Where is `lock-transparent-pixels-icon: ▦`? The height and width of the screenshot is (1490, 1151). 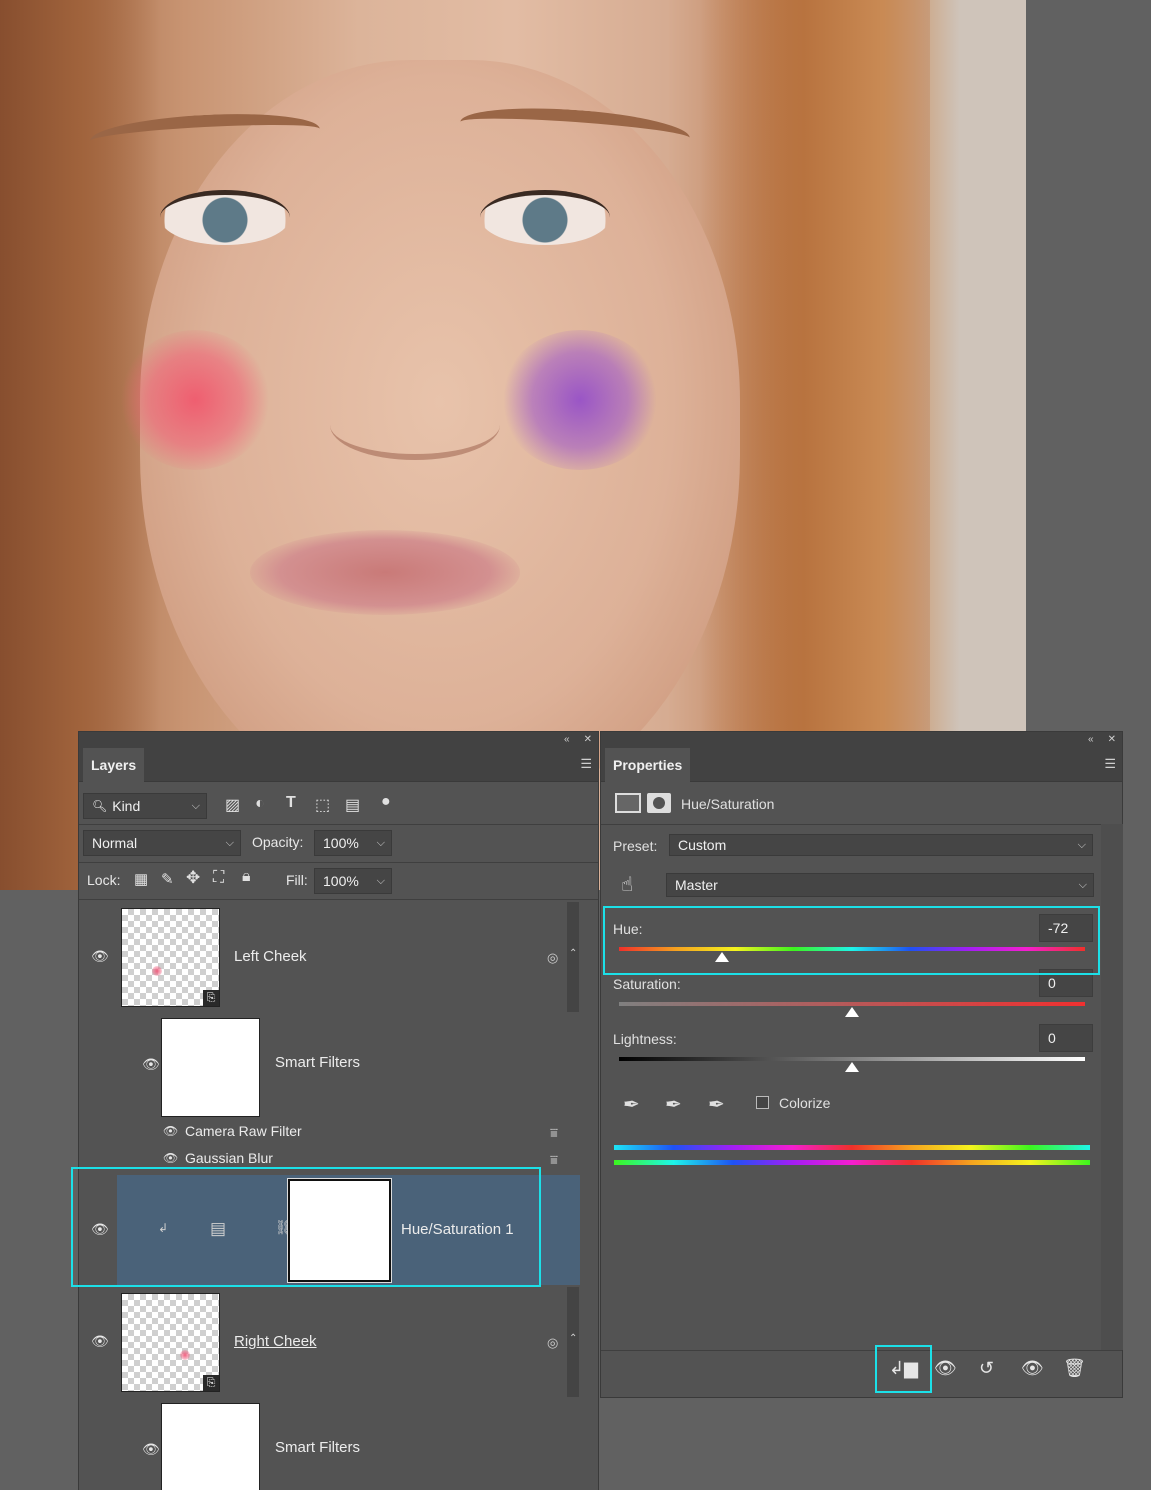 lock-transparent-pixels-icon: ▦ is located at coordinates (141, 879).